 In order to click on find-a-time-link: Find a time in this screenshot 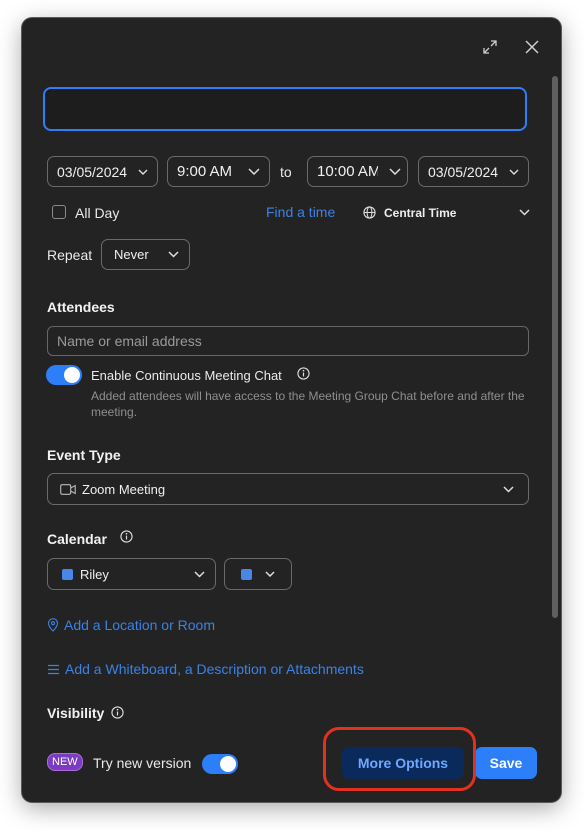, I will do `click(300, 212)`.